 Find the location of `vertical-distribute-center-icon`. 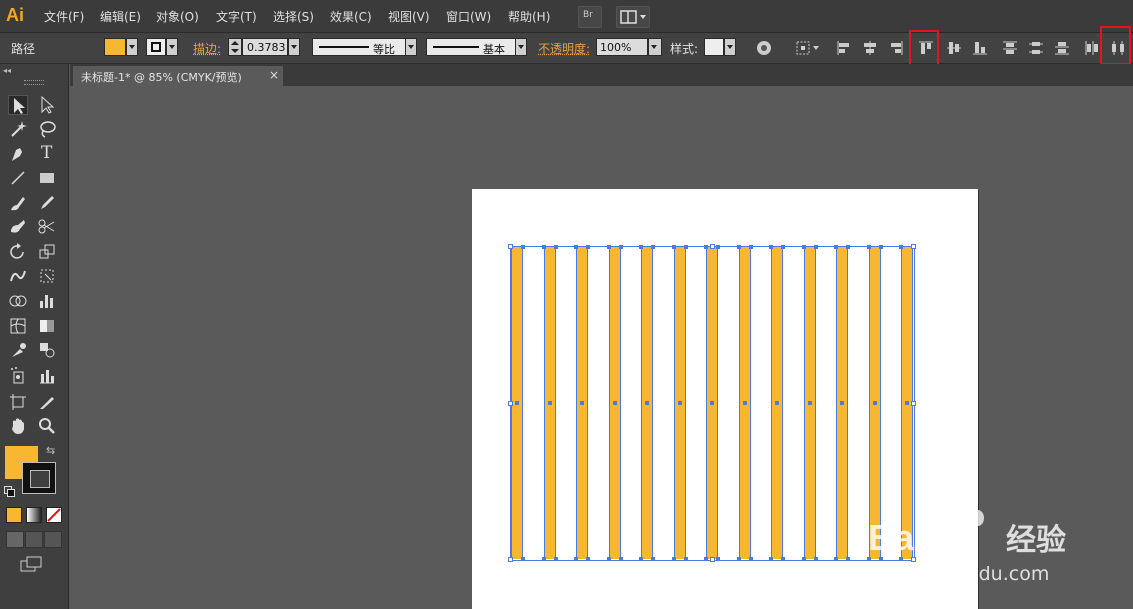

vertical-distribute-center-icon is located at coordinates (1036, 48).